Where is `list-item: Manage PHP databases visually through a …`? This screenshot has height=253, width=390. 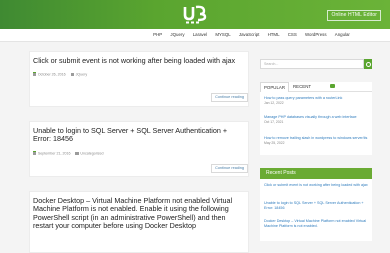 list-item: Manage PHP databases visually through a … is located at coordinates (316, 120).